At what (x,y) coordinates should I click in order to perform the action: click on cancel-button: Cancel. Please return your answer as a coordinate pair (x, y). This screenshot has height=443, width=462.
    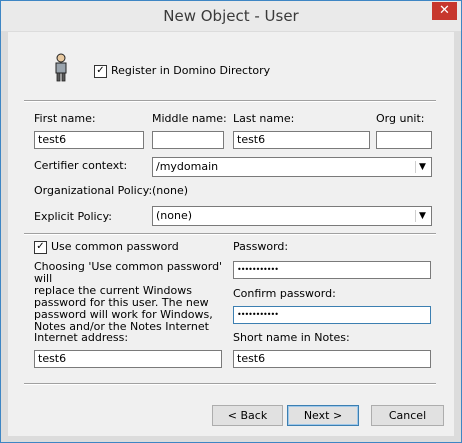
    Looking at the image, I should click on (407, 415).